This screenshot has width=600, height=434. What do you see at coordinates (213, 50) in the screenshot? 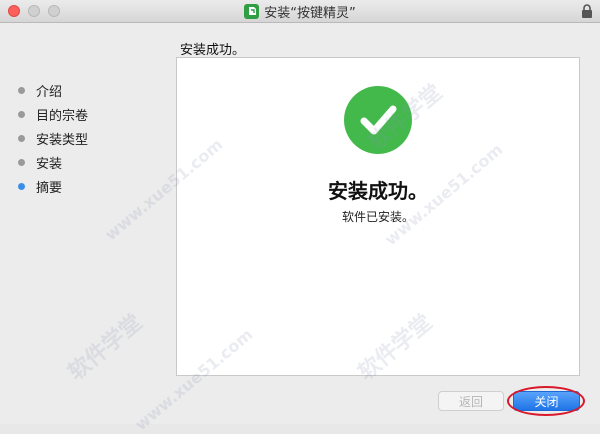
I see `page-heading: 安装成功。` at bounding box center [213, 50].